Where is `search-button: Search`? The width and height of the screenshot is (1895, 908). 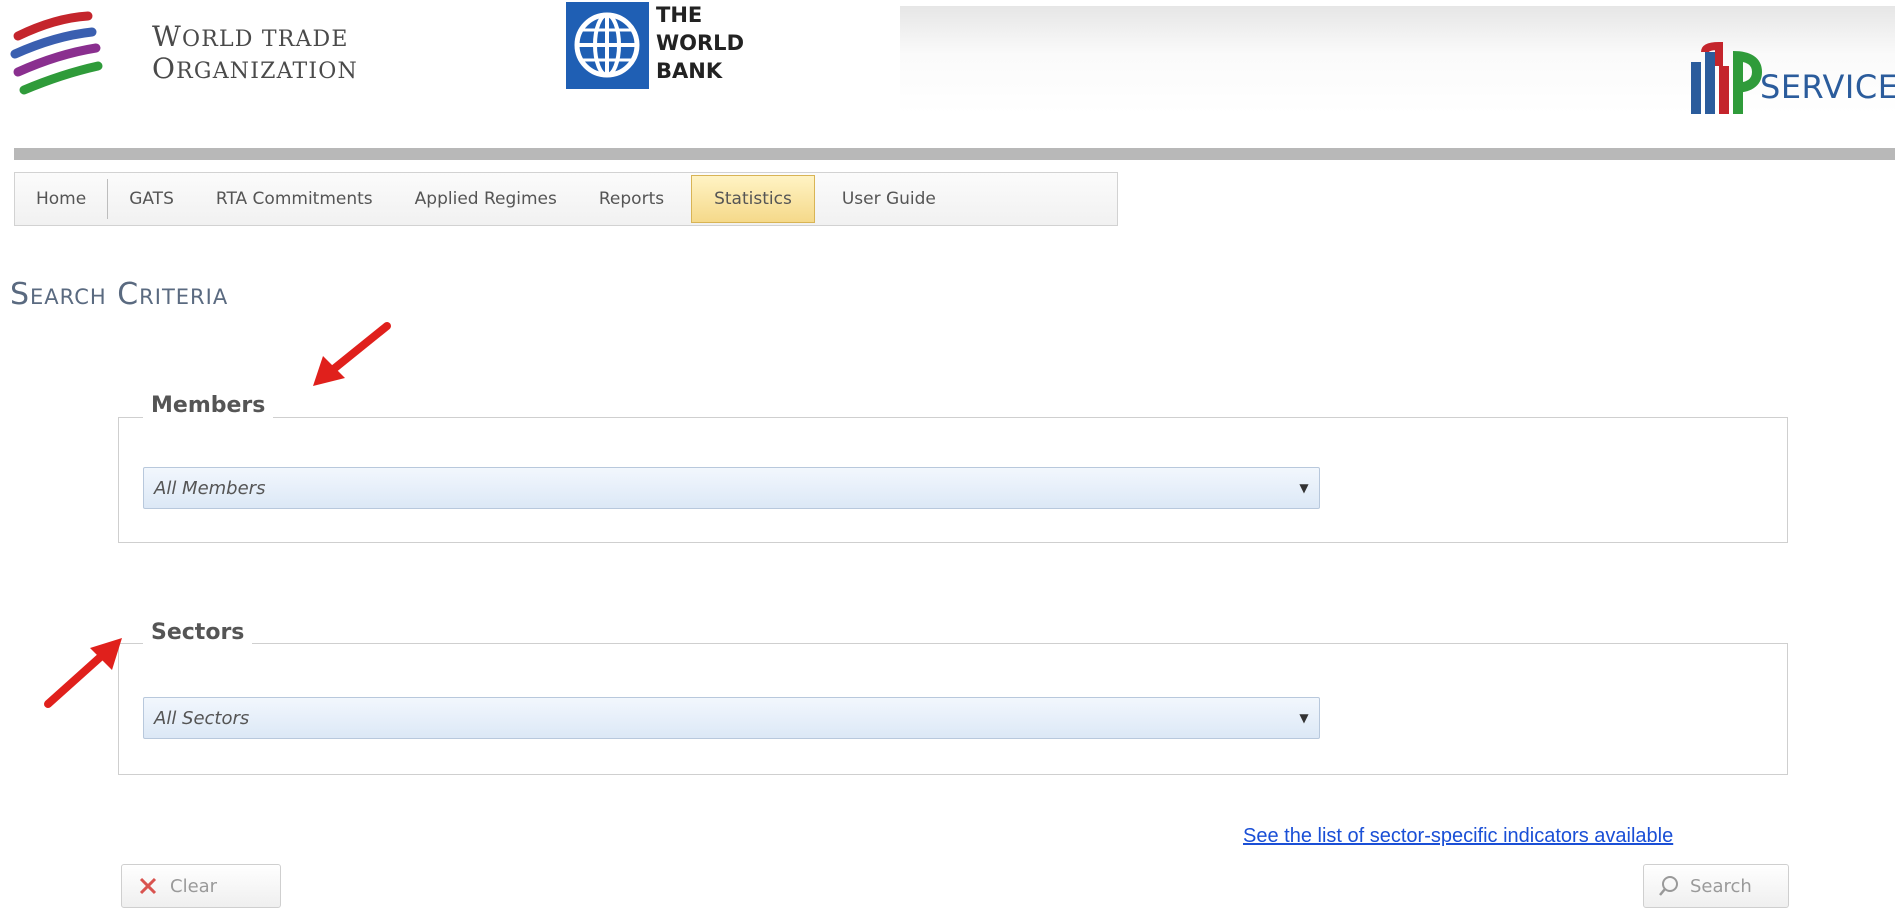 search-button: Search is located at coordinates (1716, 886).